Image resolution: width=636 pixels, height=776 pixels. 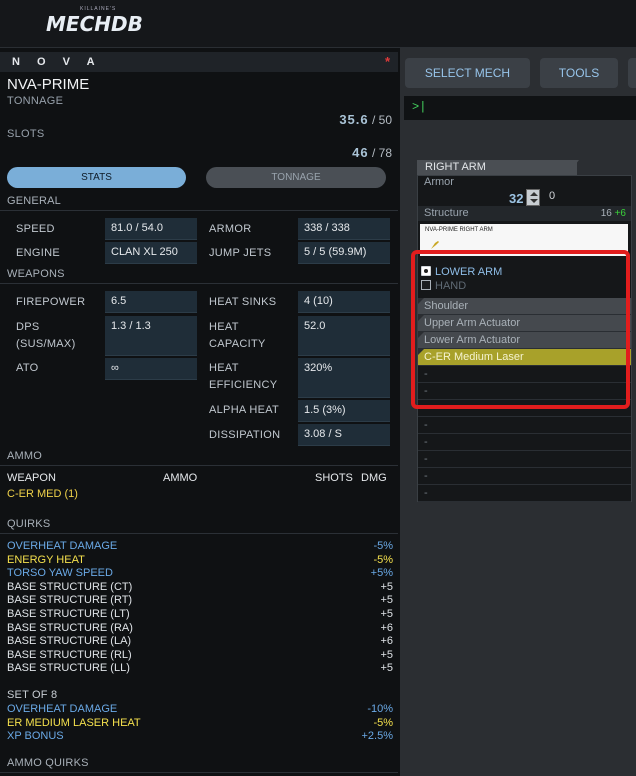 I want to click on heat-capacity-sublabel: CAPACITY, so click(x=237, y=344).